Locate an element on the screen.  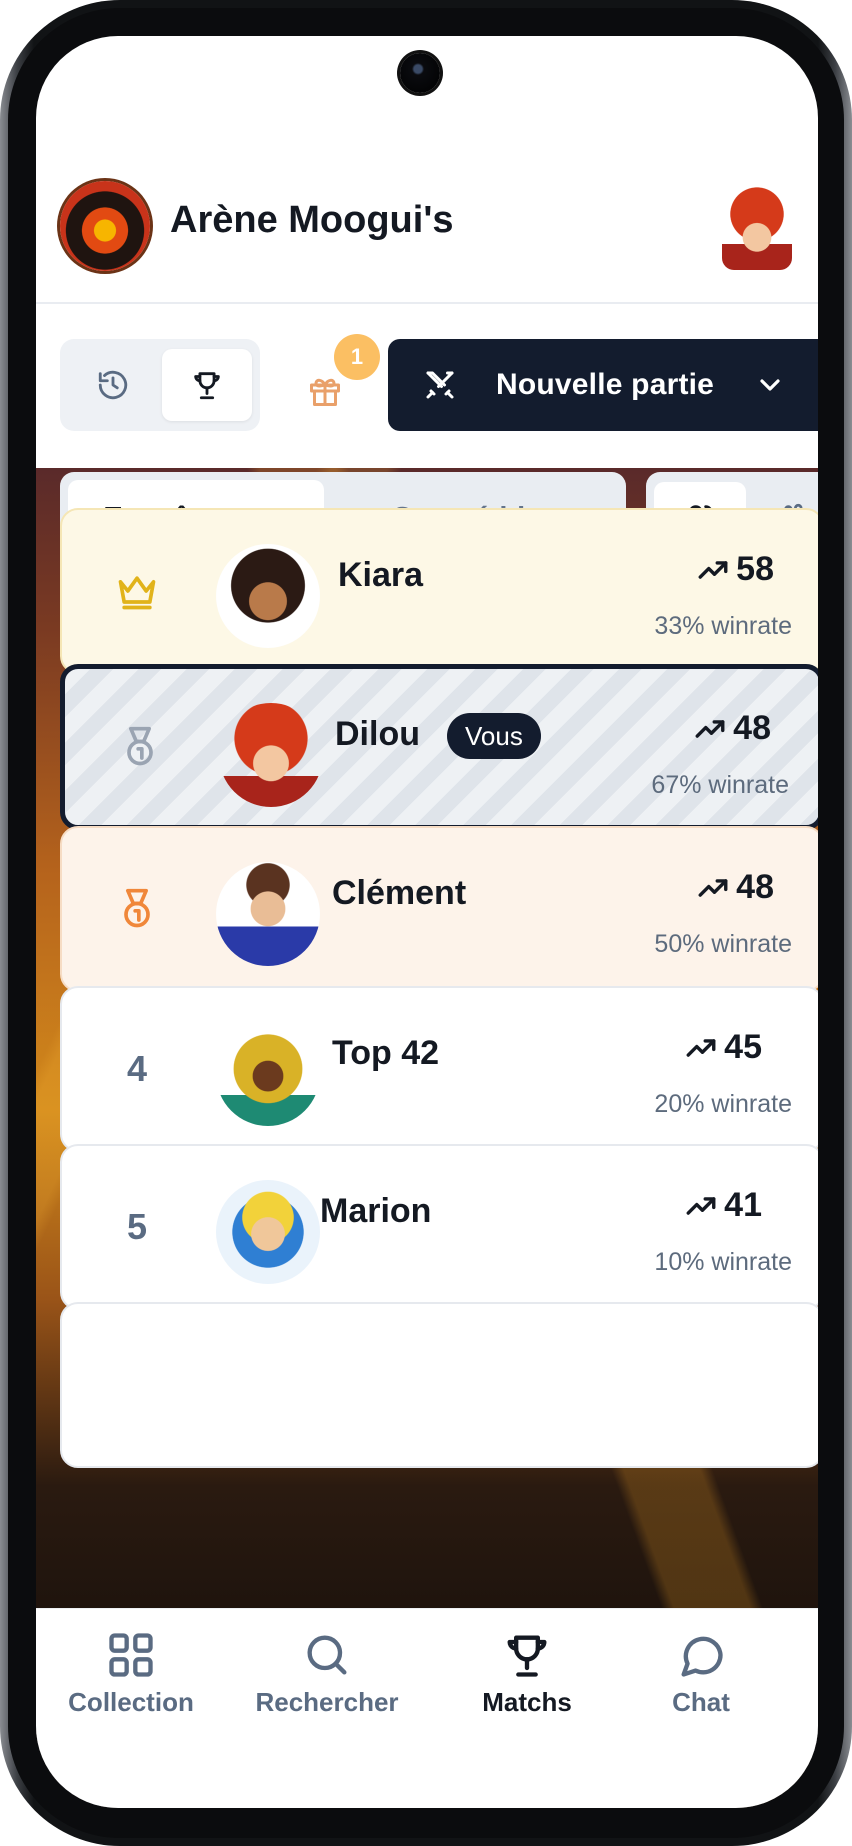
chat-bubble-icon is located at coordinates (702, 1656).